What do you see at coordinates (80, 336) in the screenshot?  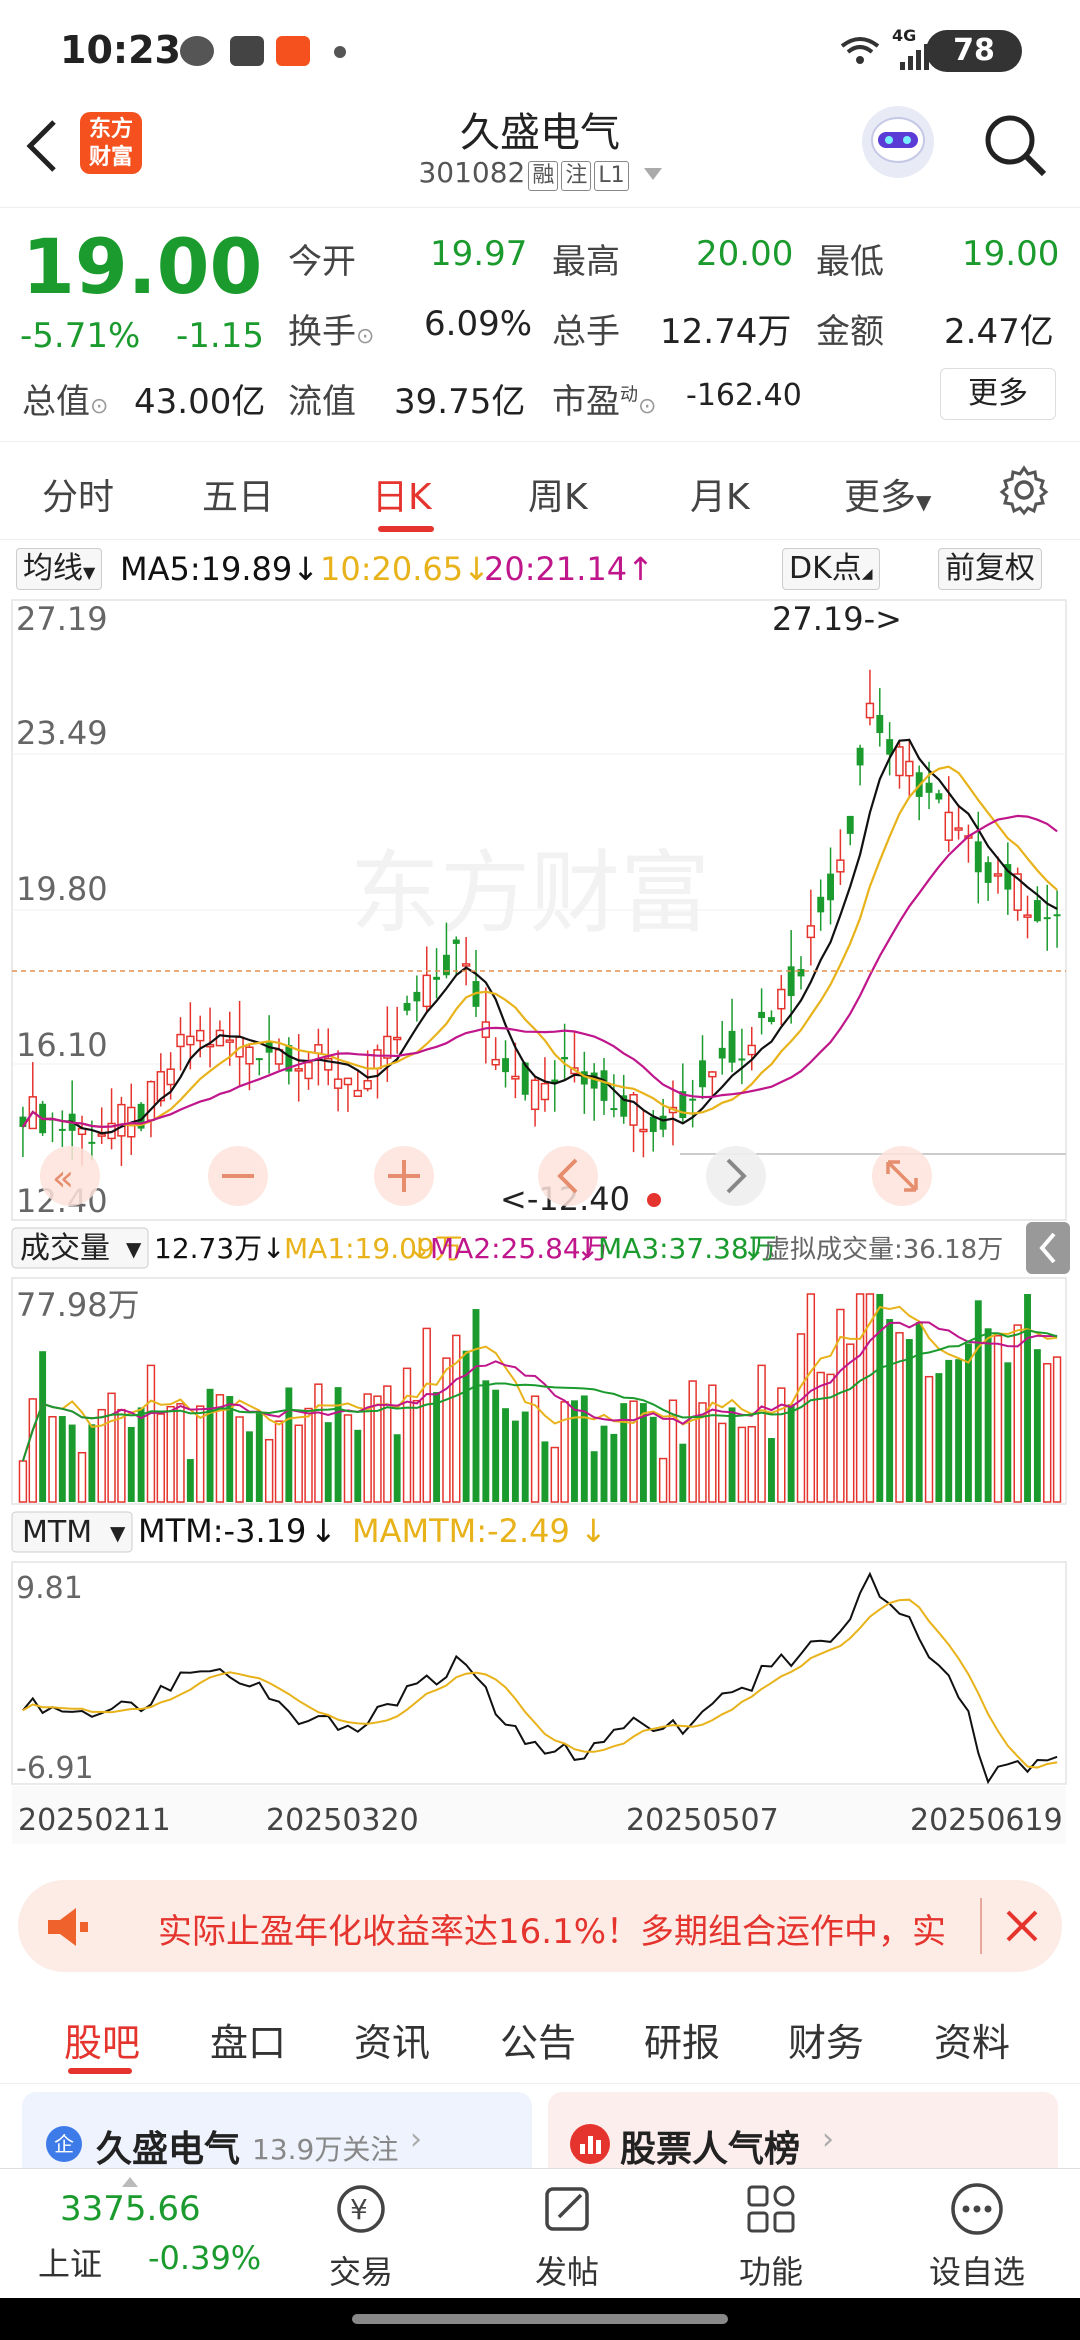 I see `change-percent: -5.71%` at bounding box center [80, 336].